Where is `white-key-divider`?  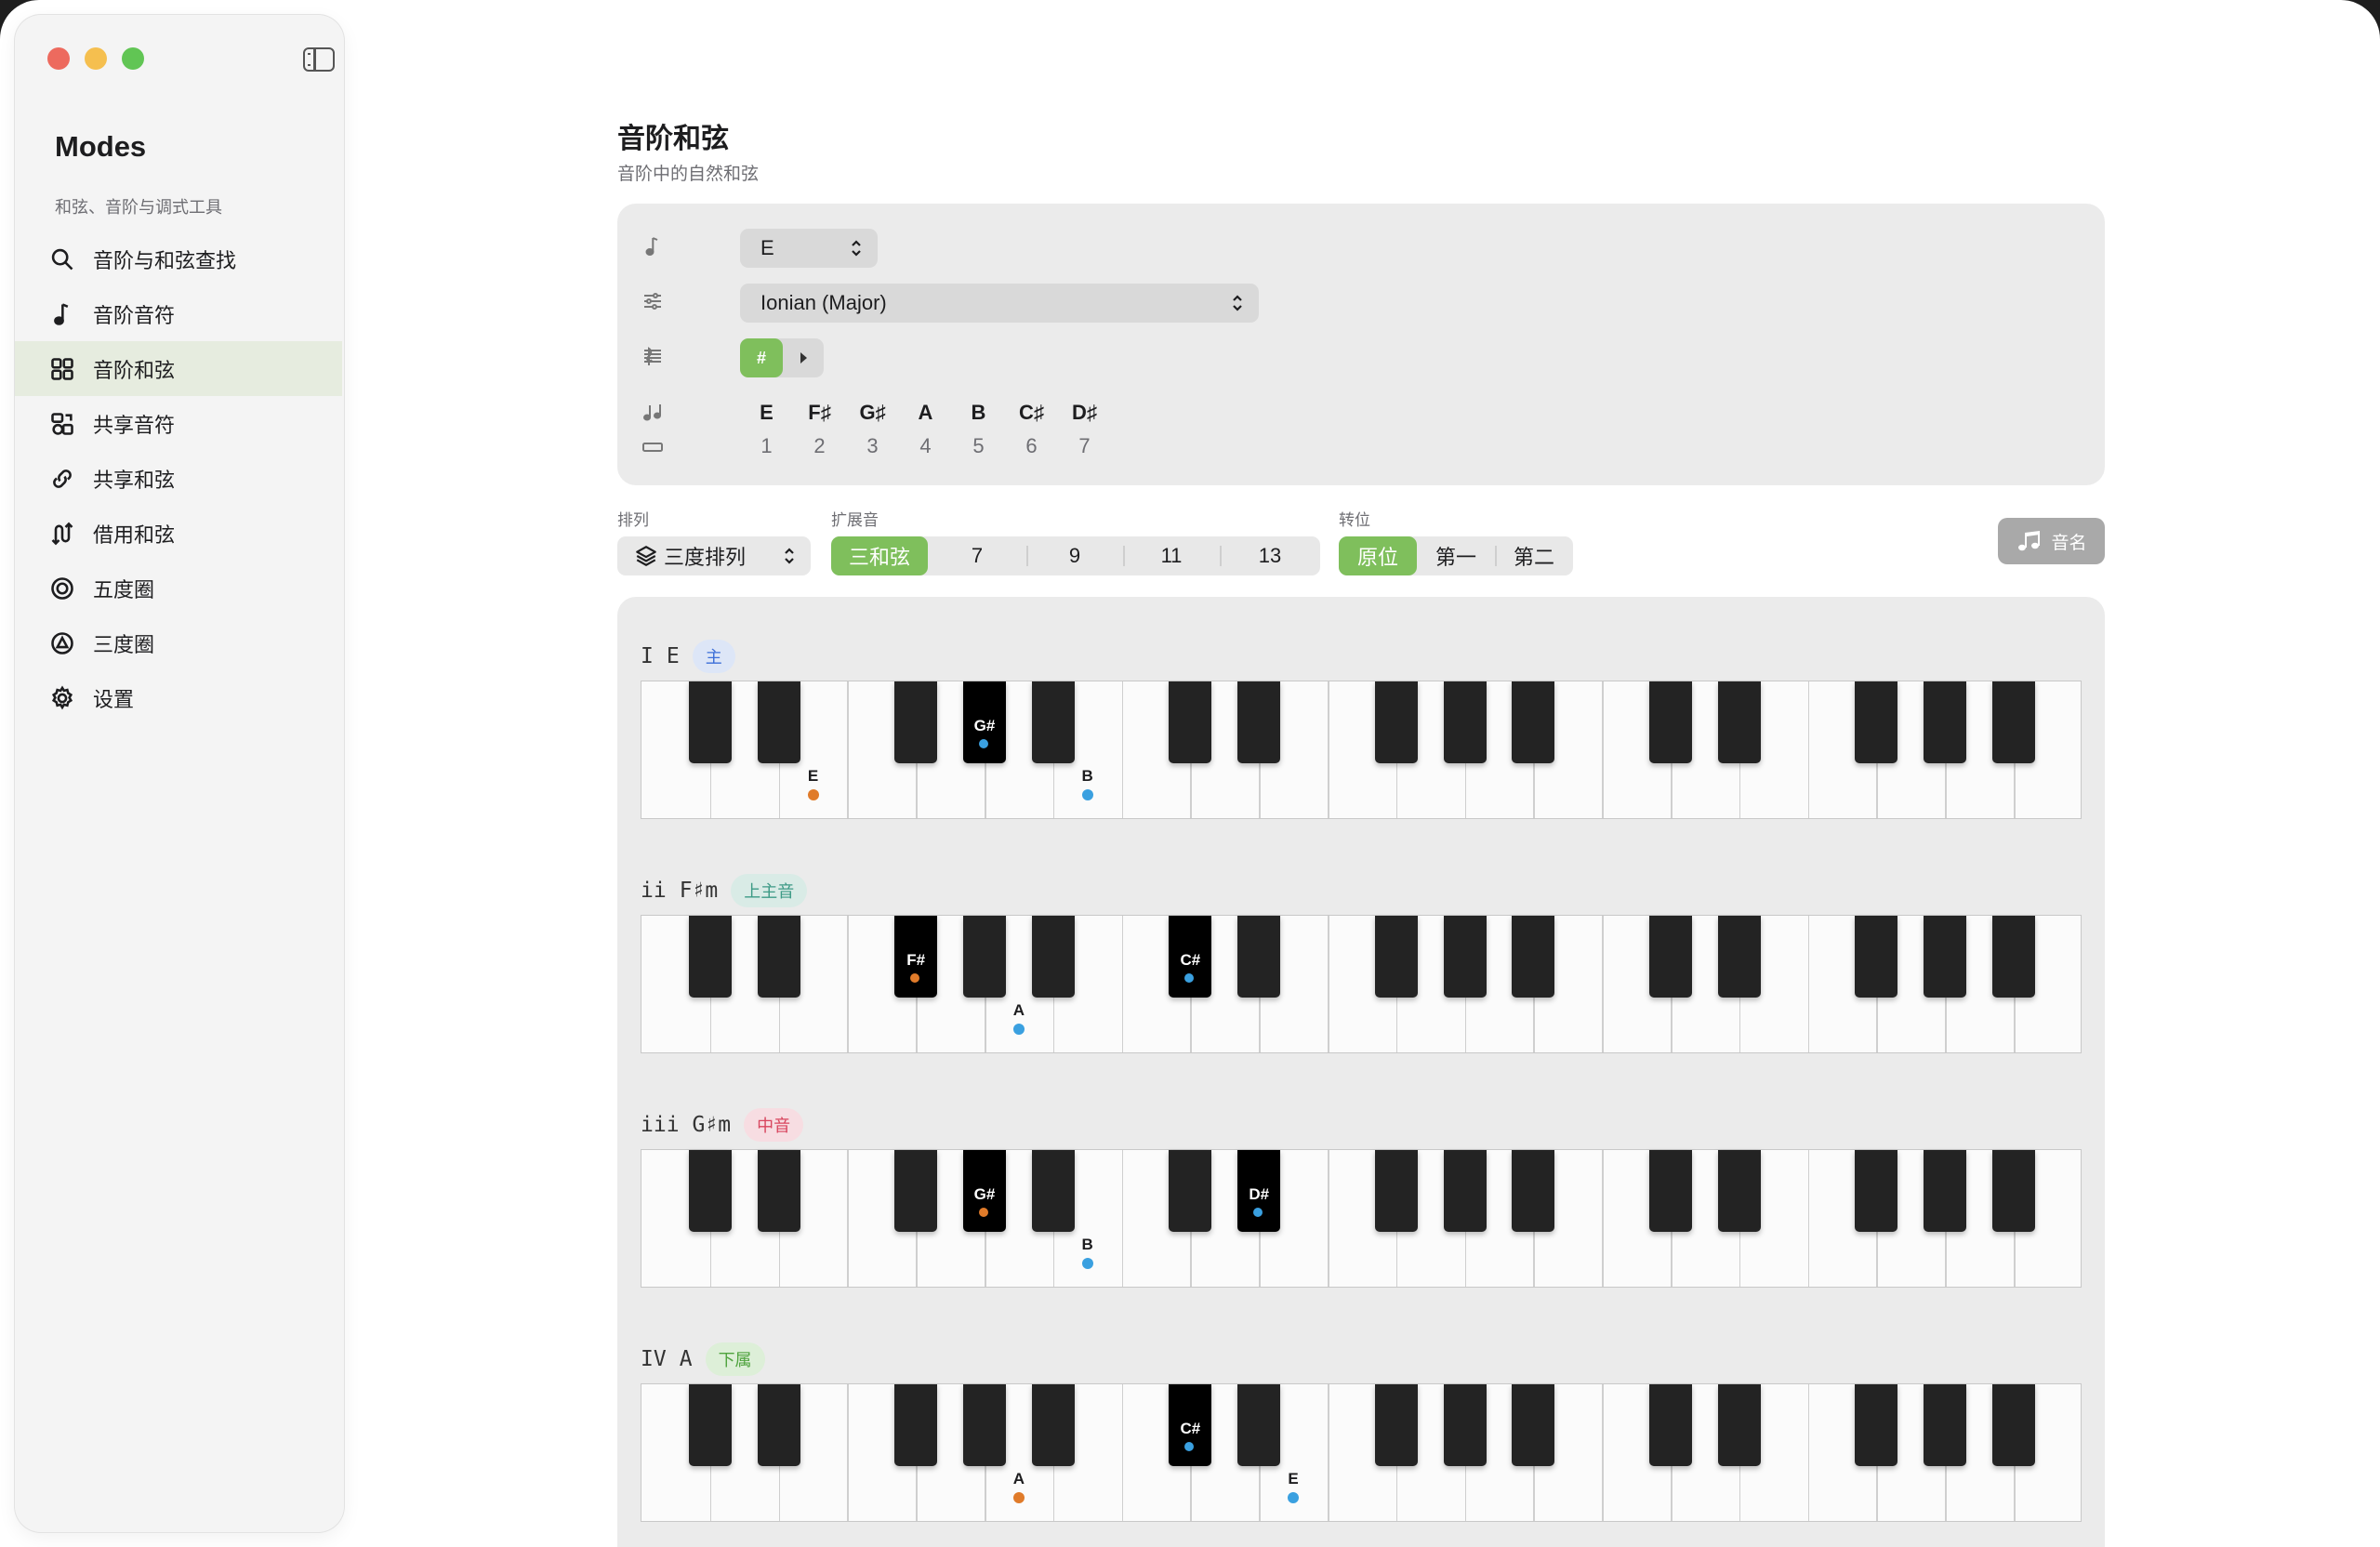 white-key-divider is located at coordinates (1328, 1452).